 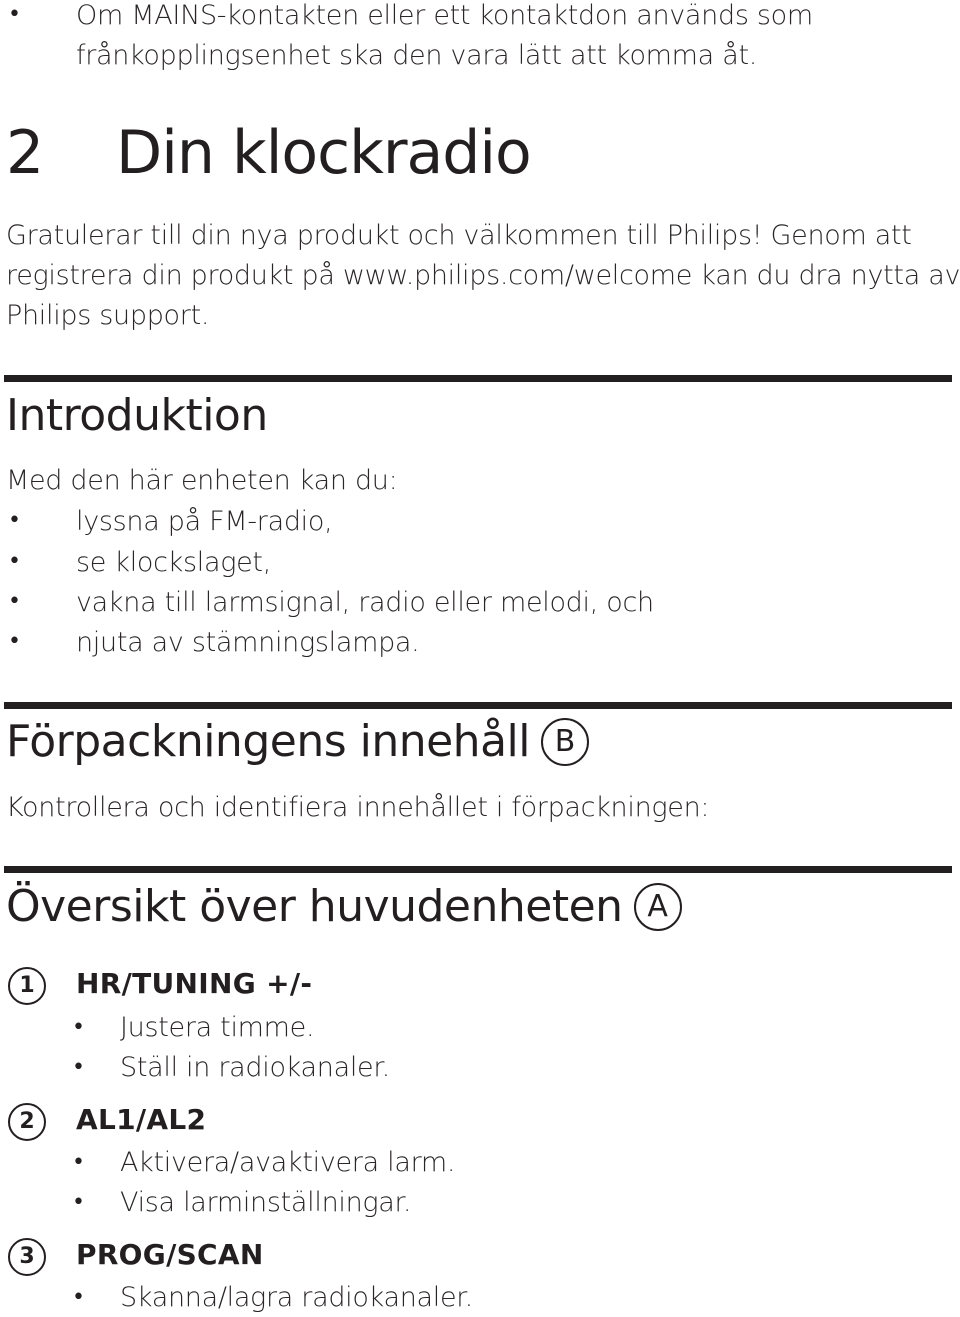 What do you see at coordinates (202, 480) in the screenshot?
I see `introduction-lead: Med den här enheten kan du:` at bounding box center [202, 480].